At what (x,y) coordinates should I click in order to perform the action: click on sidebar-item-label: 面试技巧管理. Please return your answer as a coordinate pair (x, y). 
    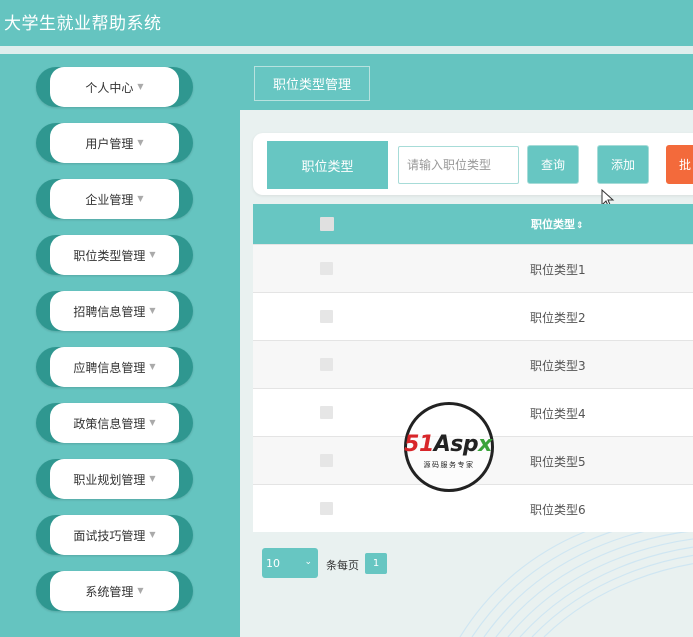
    Looking at the image, I should click on (109, 535).